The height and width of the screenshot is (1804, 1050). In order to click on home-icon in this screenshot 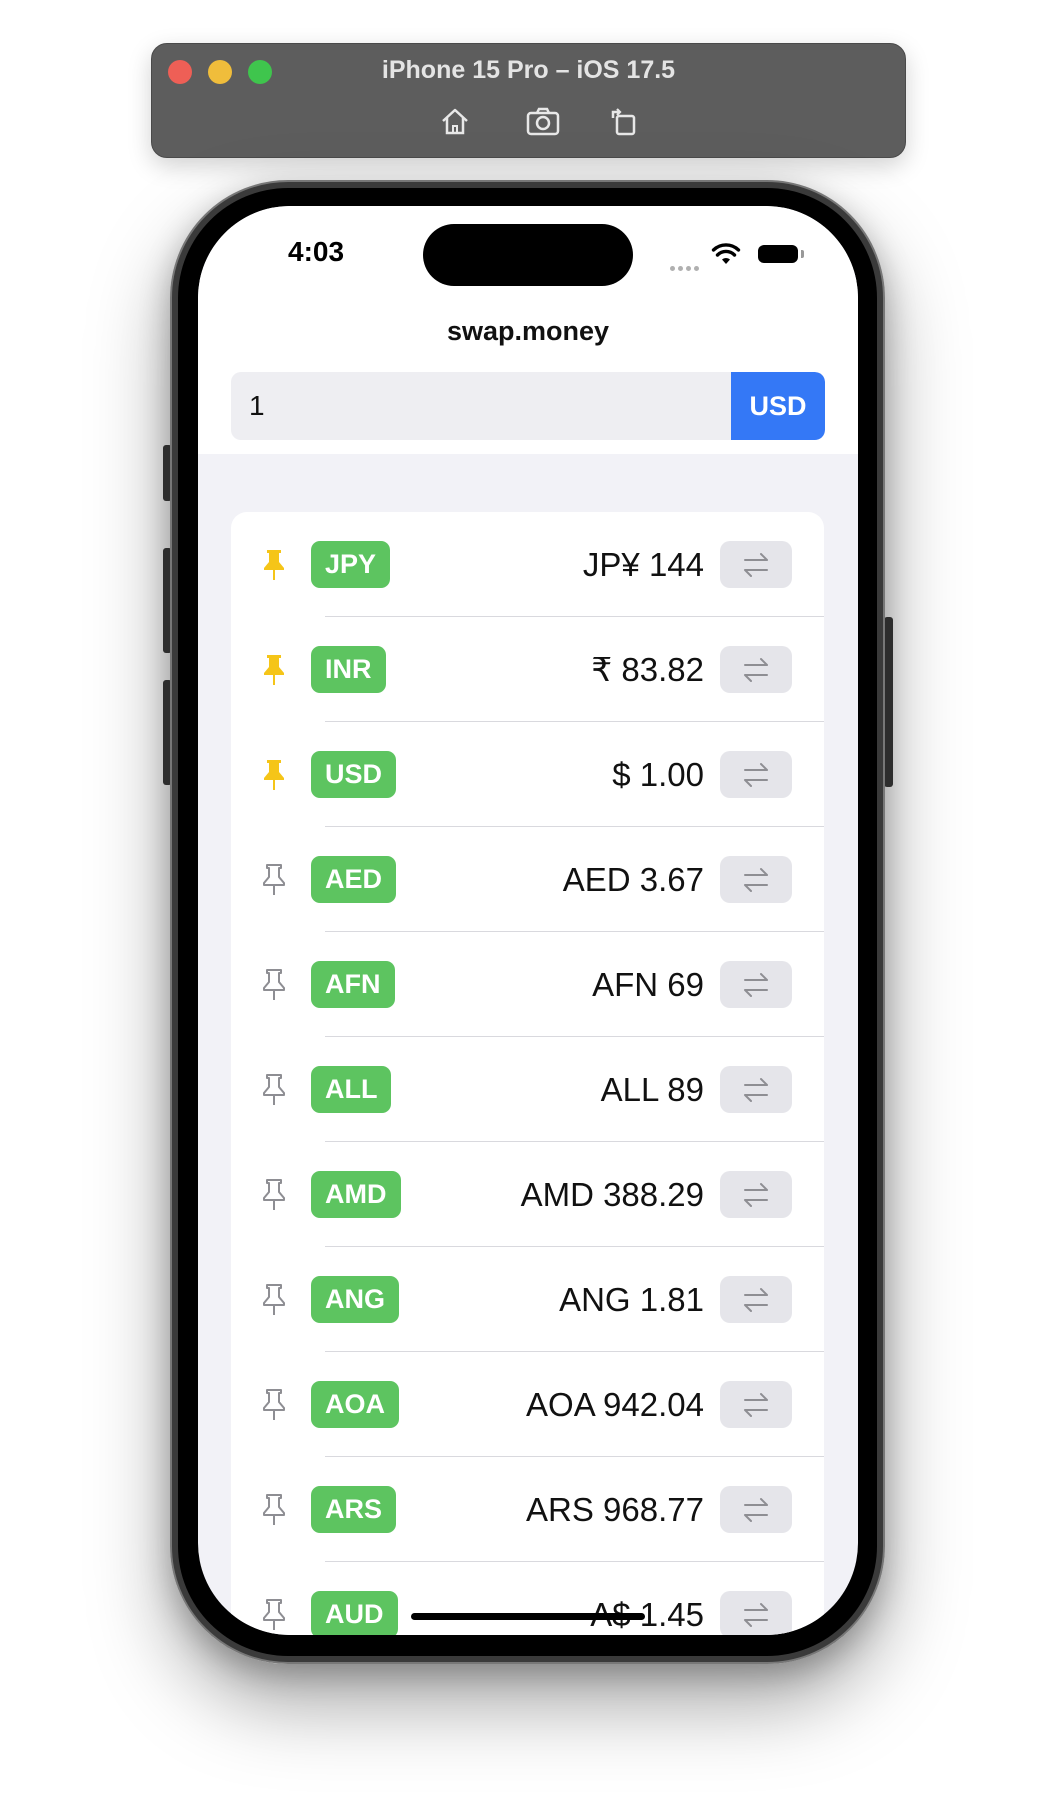, I will do `click(455, 121)`.